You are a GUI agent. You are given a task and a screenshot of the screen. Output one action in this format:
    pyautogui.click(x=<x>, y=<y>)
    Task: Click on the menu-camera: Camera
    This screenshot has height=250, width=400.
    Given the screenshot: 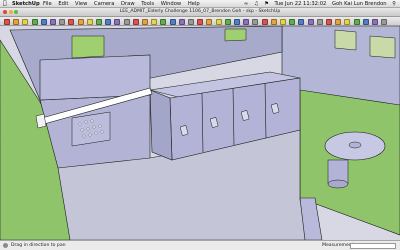 What is the action you would take?
    pyautogui.click(x=104, y=4)
    